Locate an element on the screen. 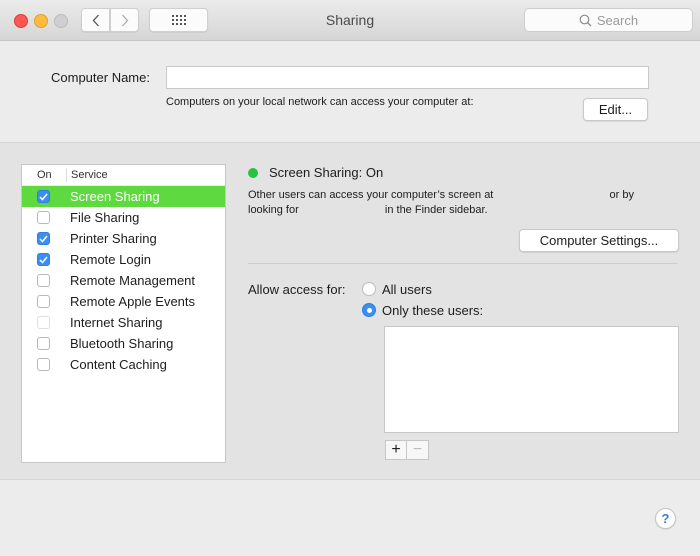 This screenshot has height=556, width=700. search-field: Search is located at coordinates (608, 20).